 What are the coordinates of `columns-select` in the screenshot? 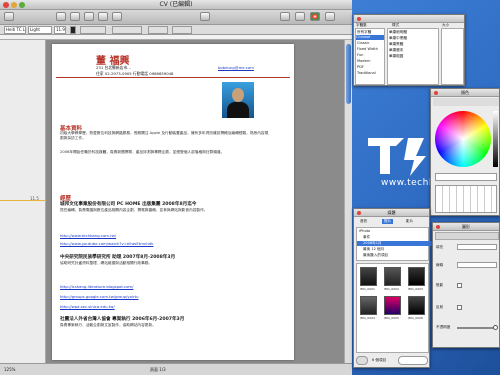 It's located at (182, 30).